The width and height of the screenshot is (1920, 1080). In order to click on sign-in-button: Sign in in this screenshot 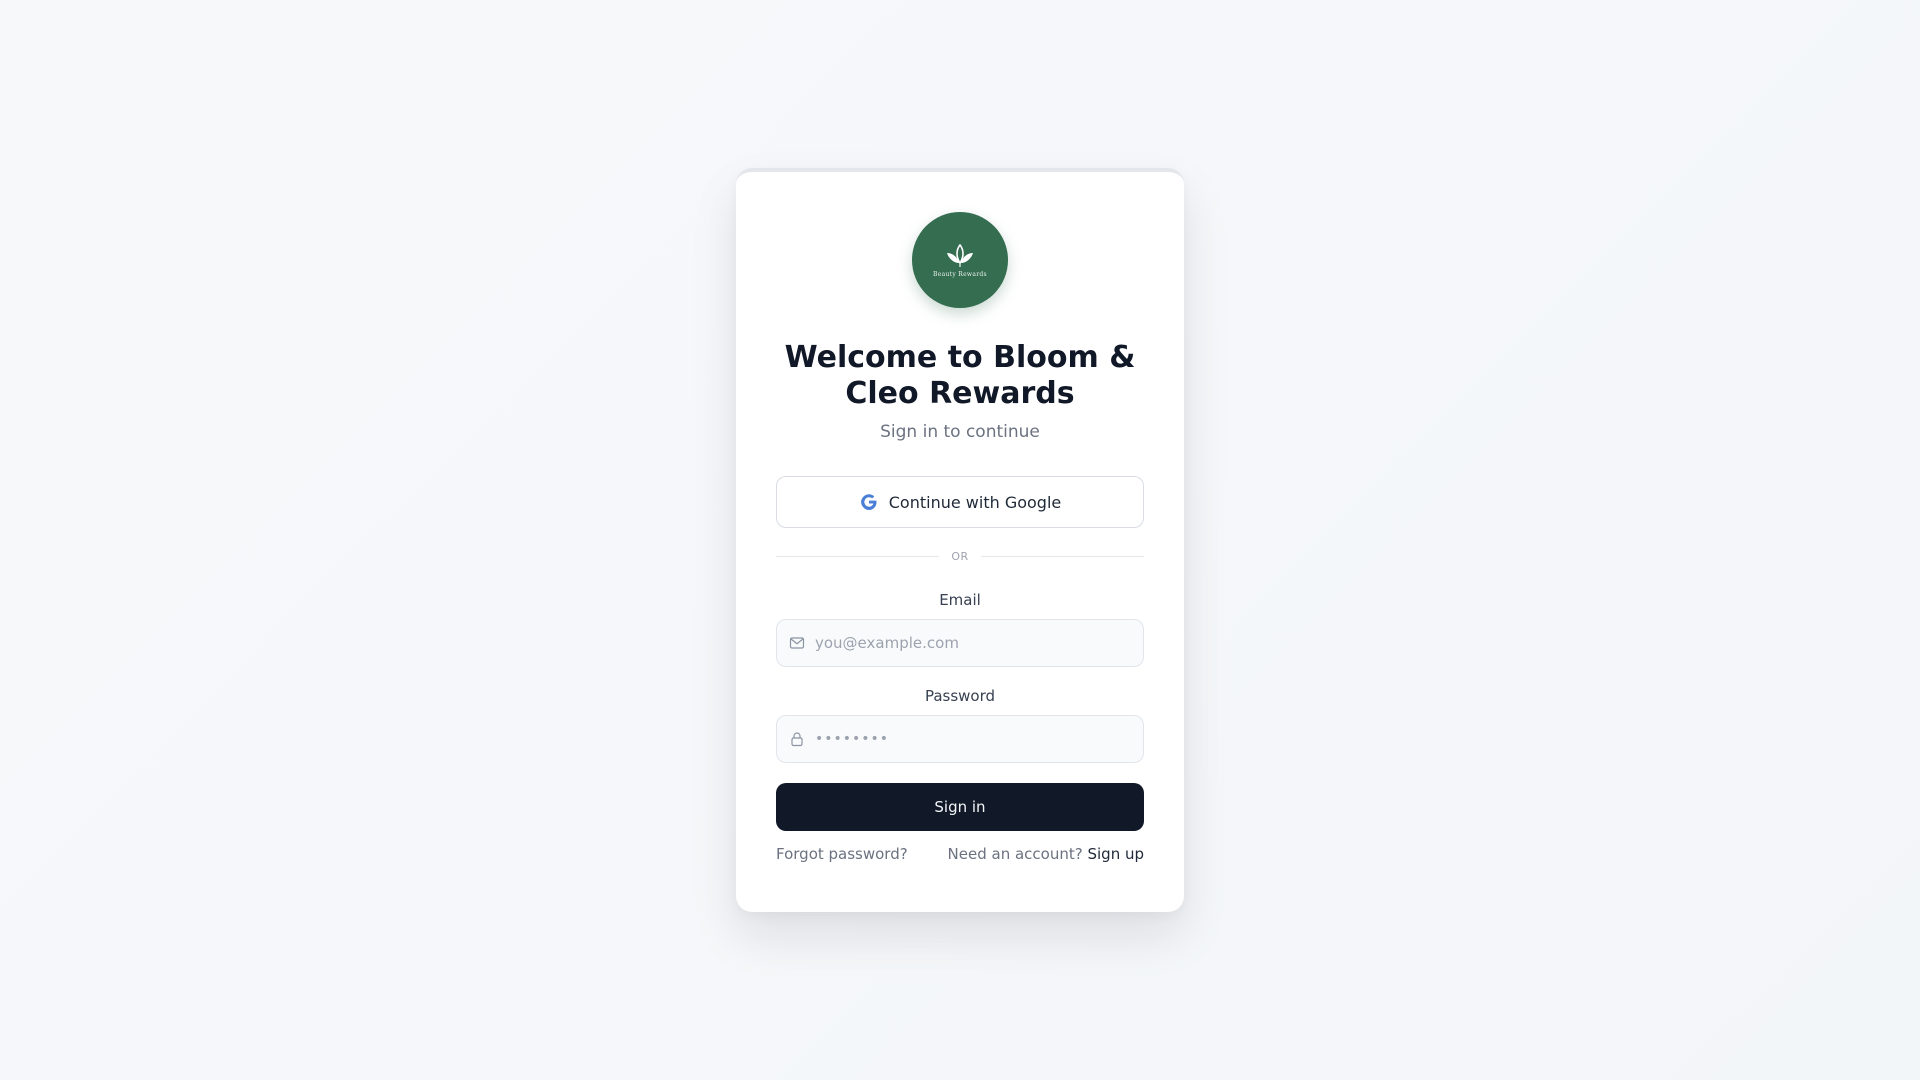, I will do `click(960, 807)`.